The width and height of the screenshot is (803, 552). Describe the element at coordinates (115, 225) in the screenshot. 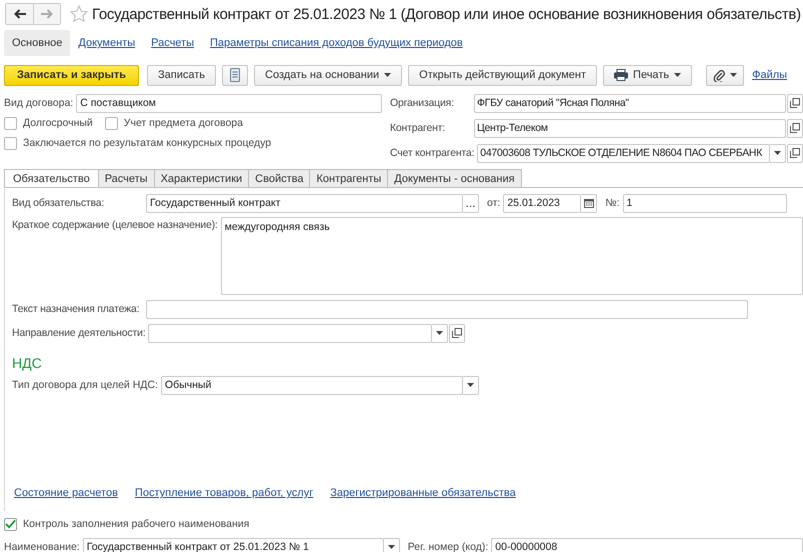

I see `field-label: Краткое содержание (целевое назначение):` at that location.